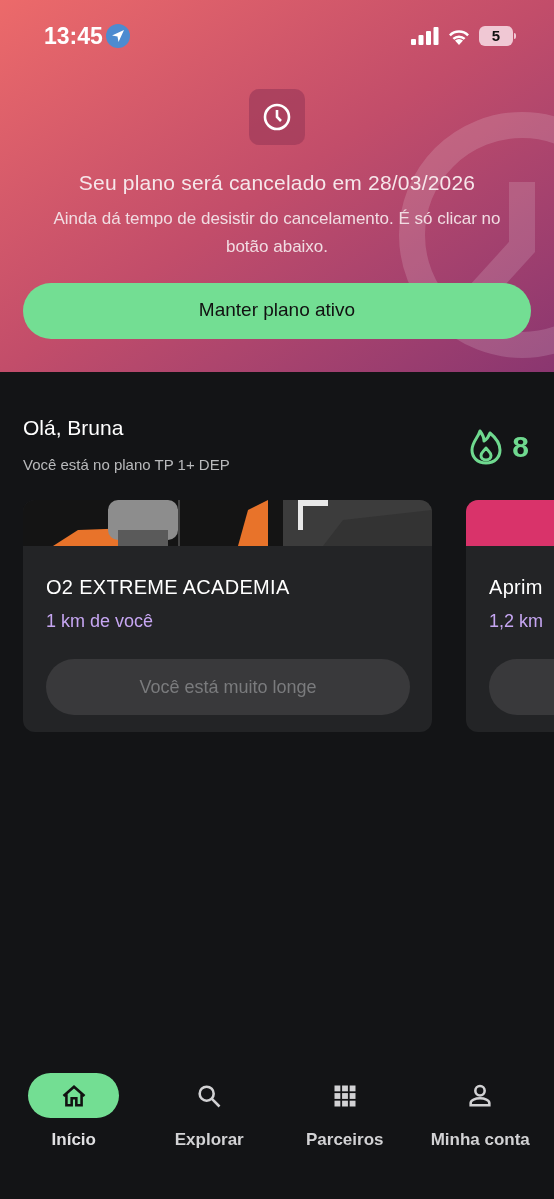 The width and height of the screenshot is (554, 1199). I want to click on nav-tab: Explorar, so click(209, 1136).